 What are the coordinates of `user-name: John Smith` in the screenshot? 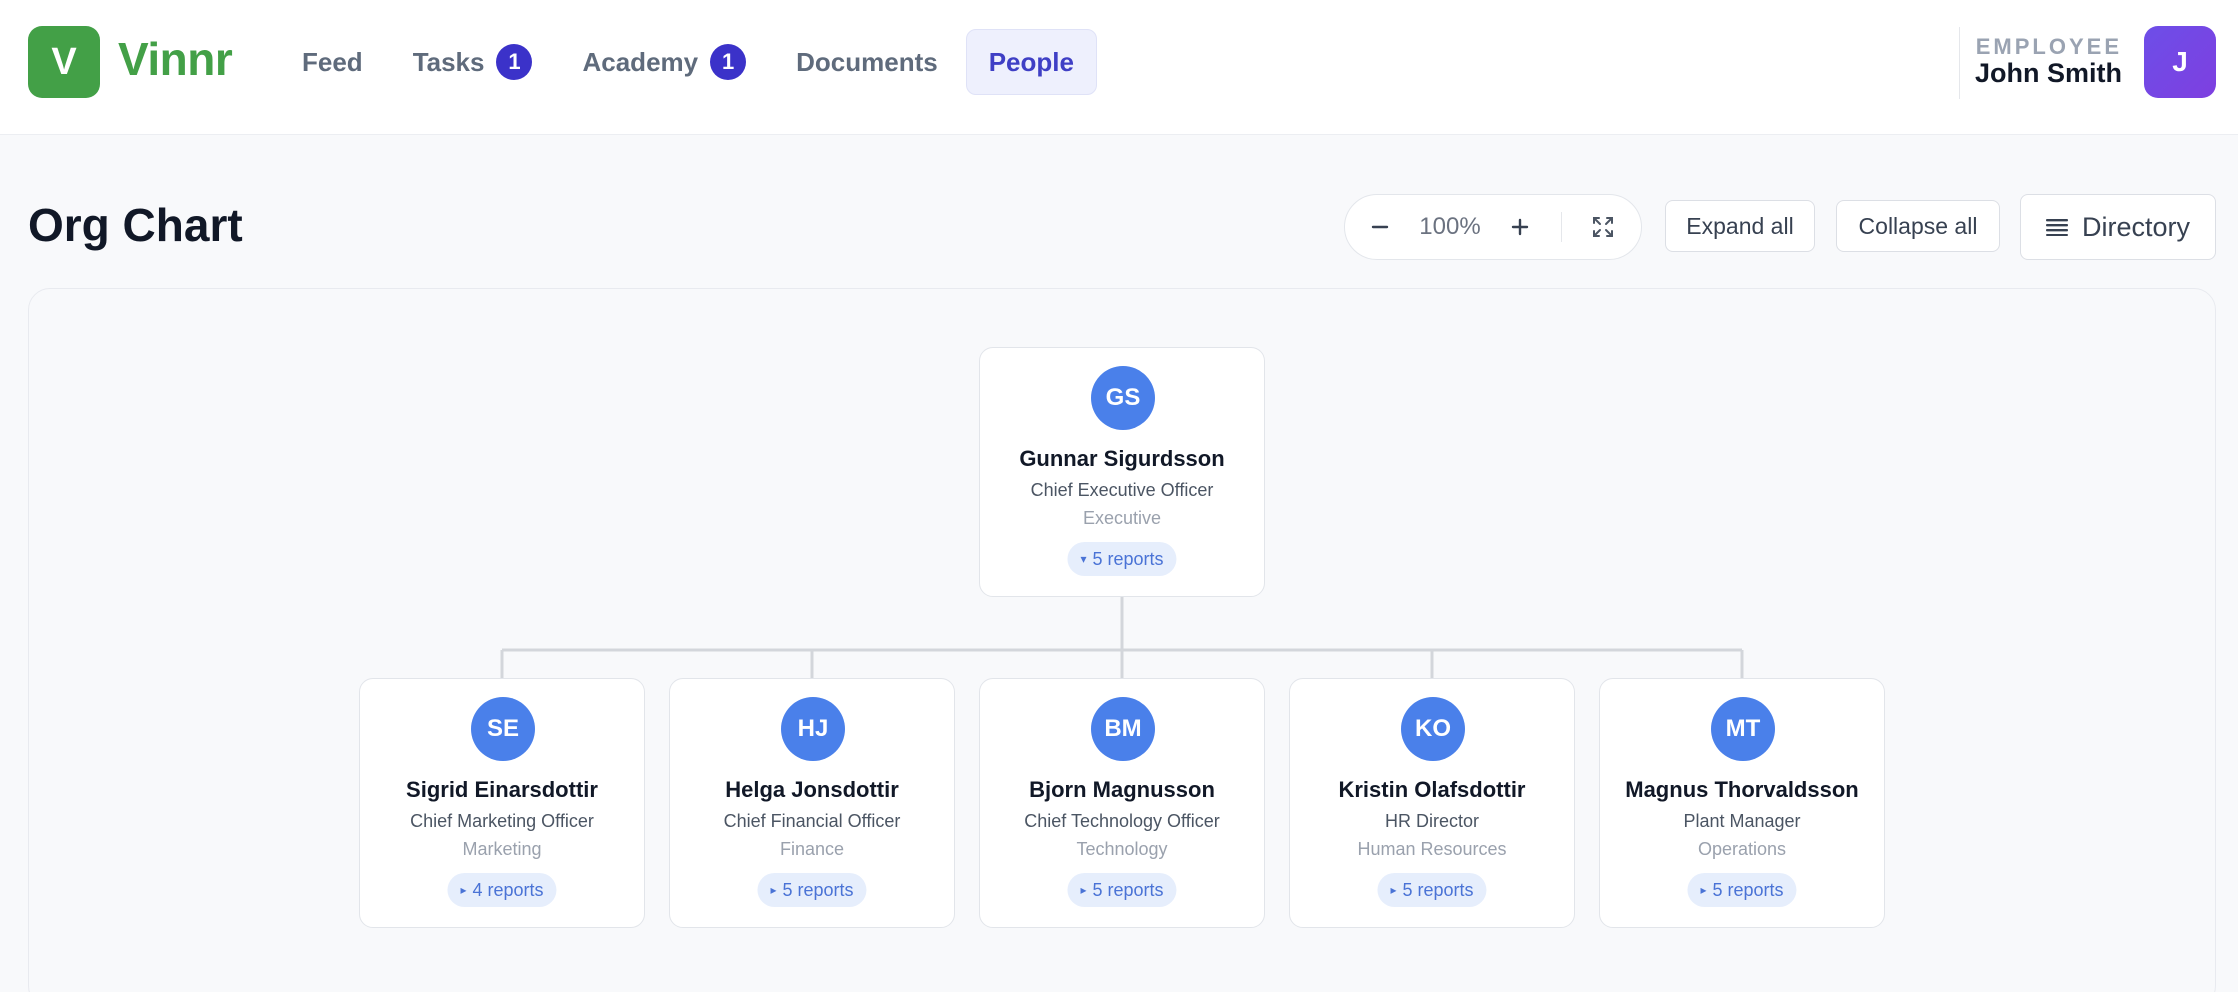 It's located at (2048, 73).